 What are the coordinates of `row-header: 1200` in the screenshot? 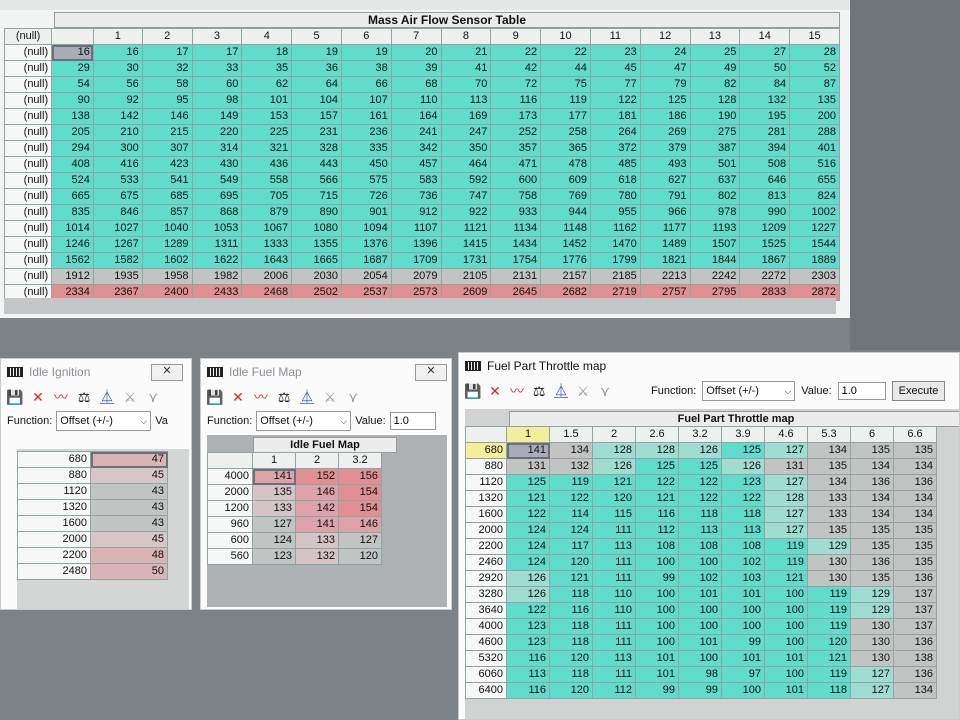 It's located at (230, 508).